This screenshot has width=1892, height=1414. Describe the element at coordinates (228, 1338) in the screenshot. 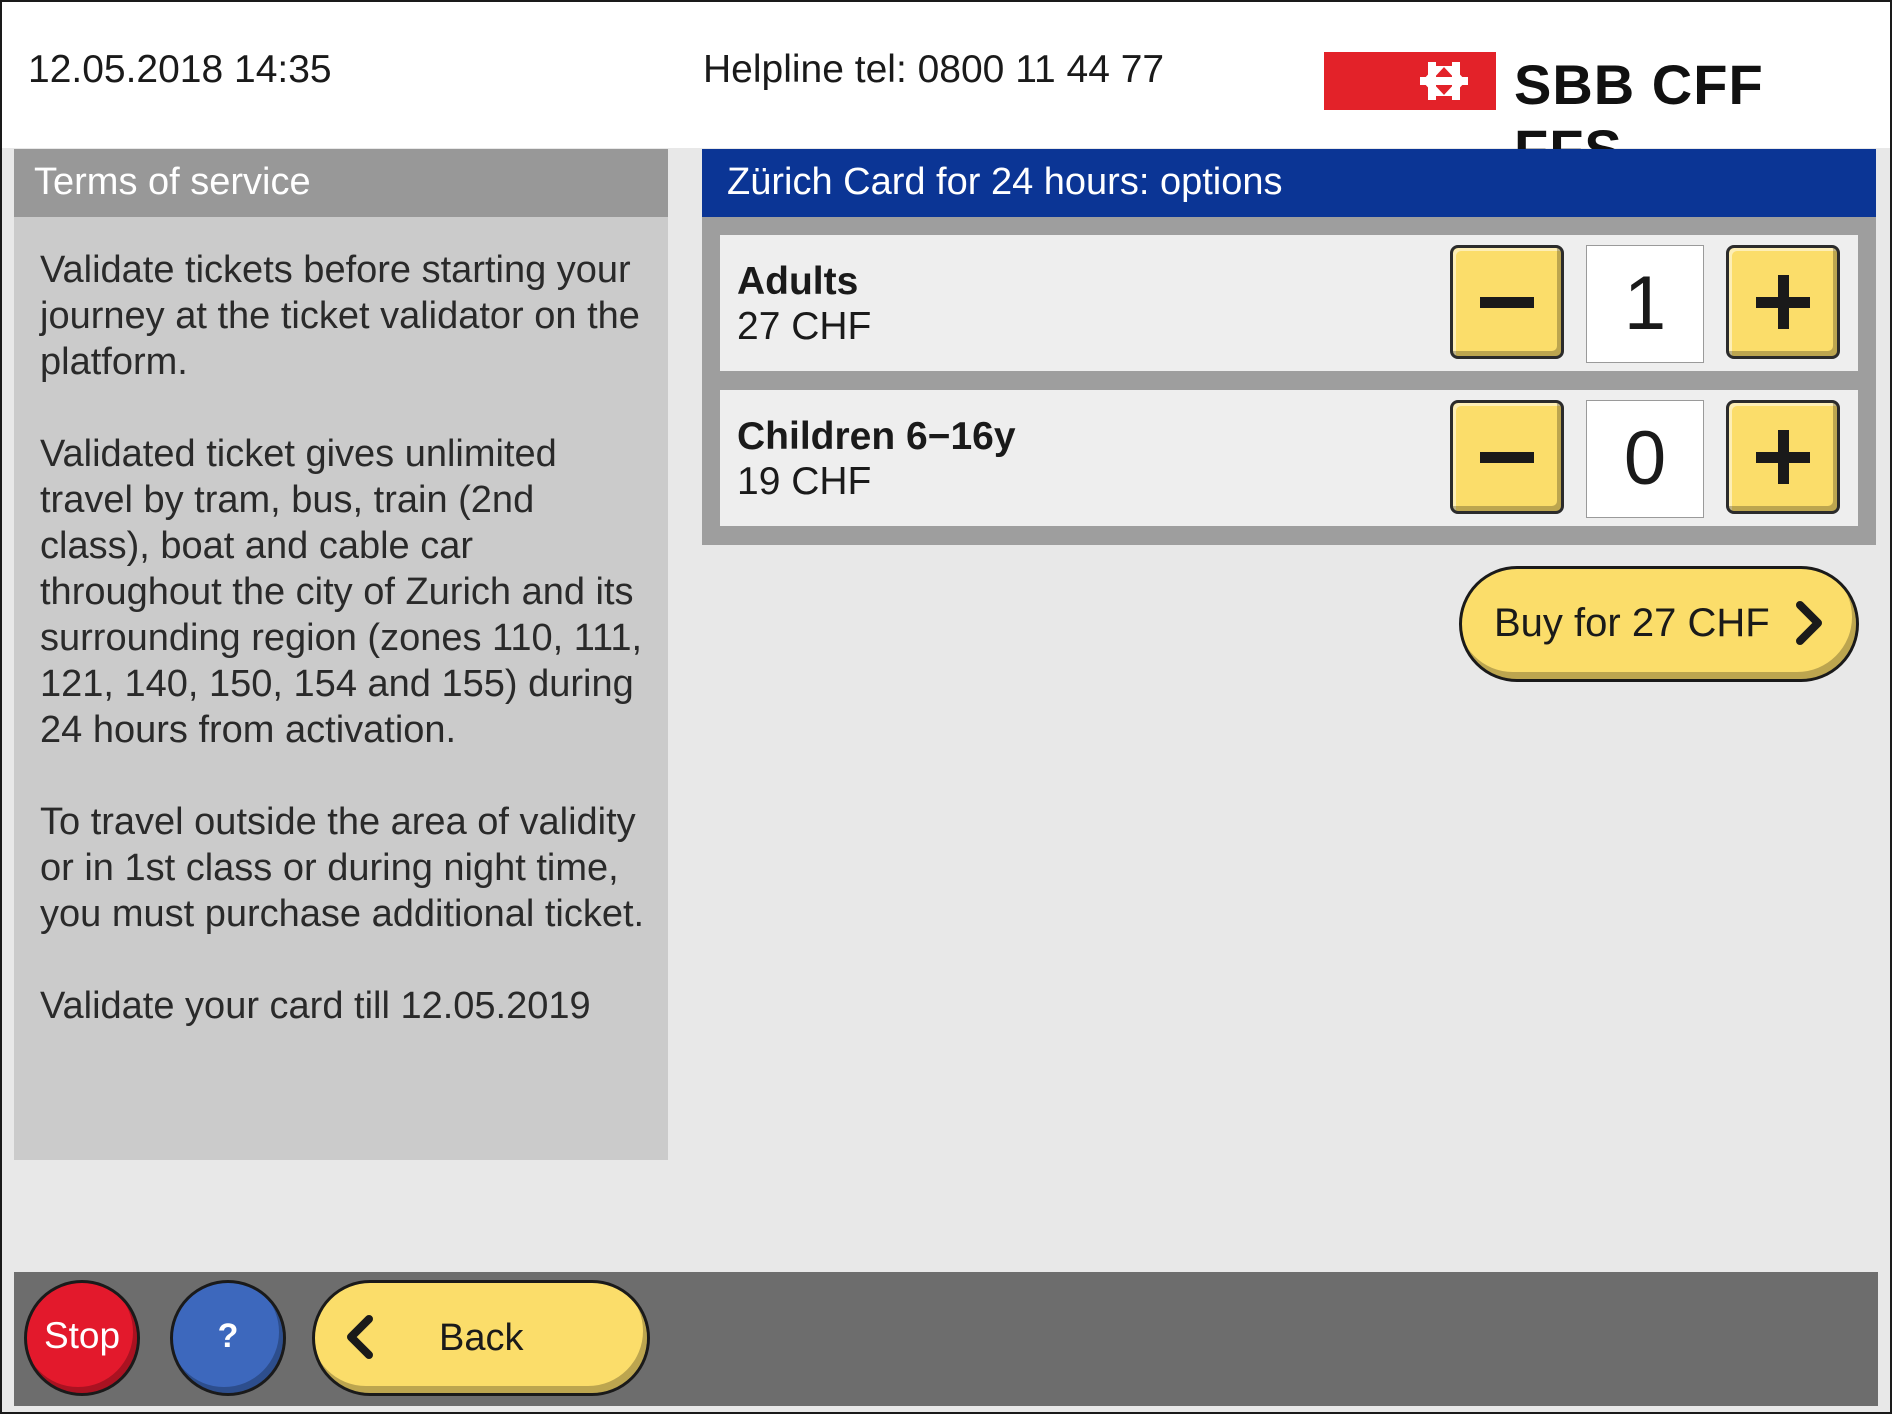

I see `help-button: ?` at that location.